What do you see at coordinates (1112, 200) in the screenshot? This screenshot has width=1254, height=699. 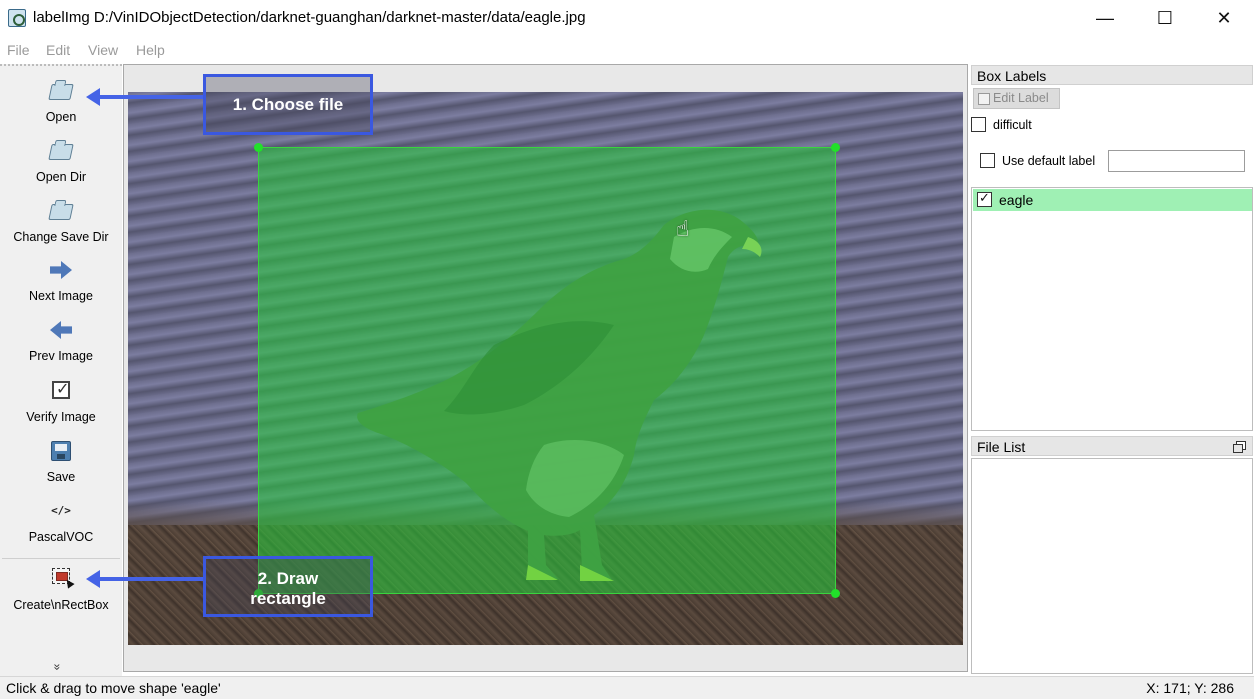 I see `label-list-item: eagle` at bounding box center [1112, 200].